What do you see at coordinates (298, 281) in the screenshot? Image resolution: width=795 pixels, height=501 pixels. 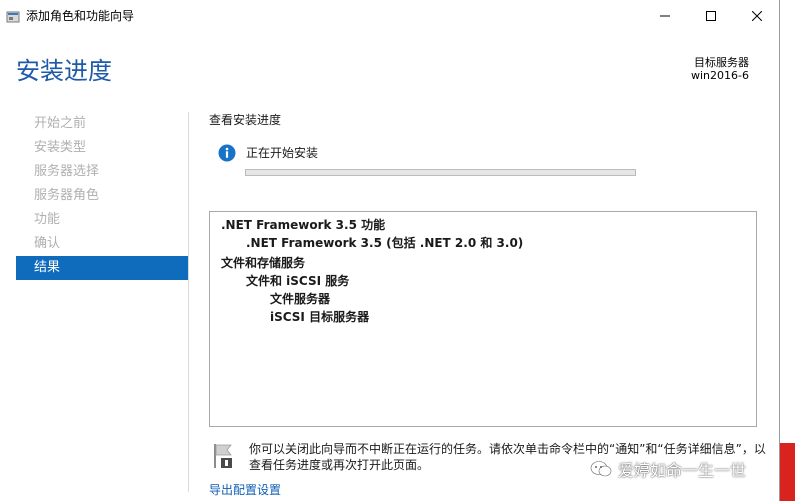 I see `feature-item: 文件和 iSCSI 服务` at bounding box center [298, 281].